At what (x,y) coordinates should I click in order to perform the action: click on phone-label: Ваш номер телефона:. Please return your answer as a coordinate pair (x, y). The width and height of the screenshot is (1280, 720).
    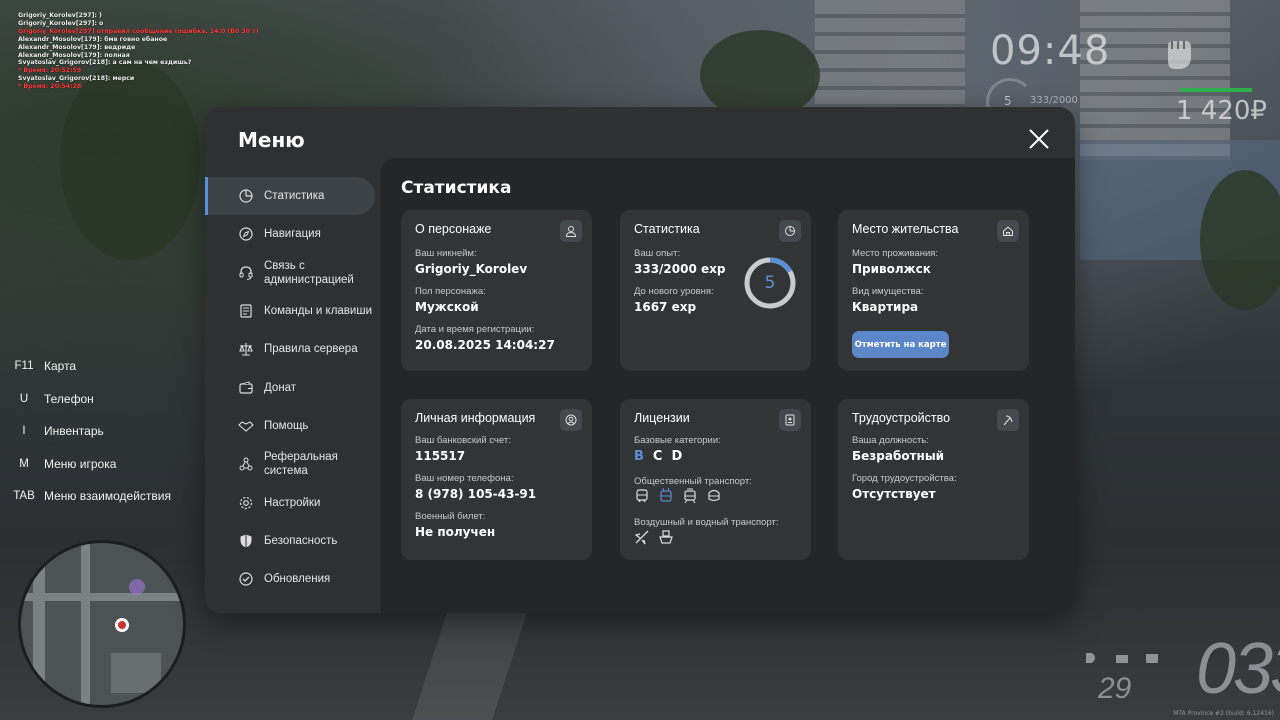
    Looking at the image, I should click on (464, 478).